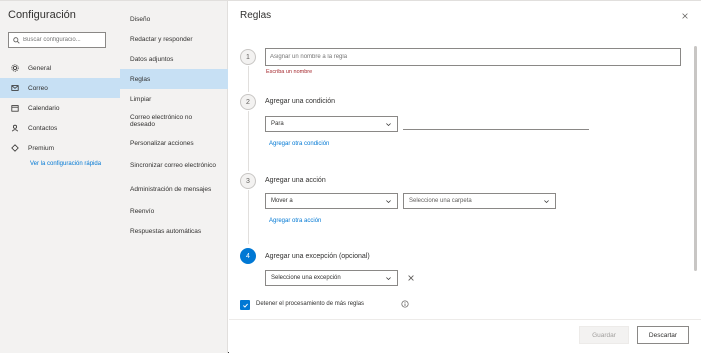 This screenshot has width=701, height=353. I want to click on exception-select: Seleccione una excepción, so click(331, 278).